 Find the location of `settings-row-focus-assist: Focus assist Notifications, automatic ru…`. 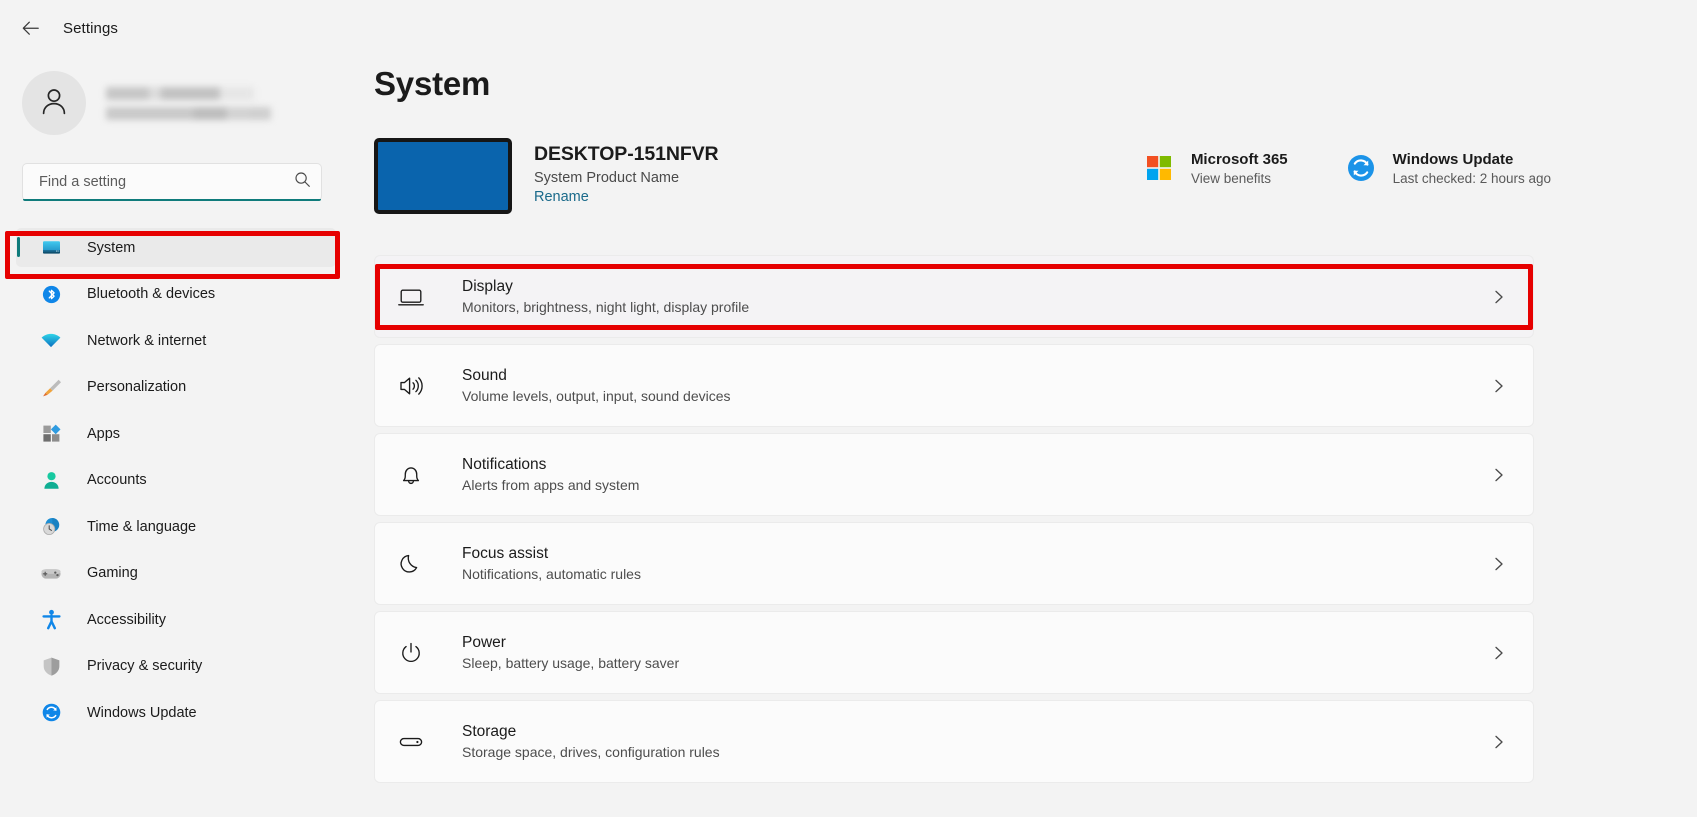

settings-row-focus-assist: Focus assist Notifications, automatic ru… is located at coordinates (954, 563).